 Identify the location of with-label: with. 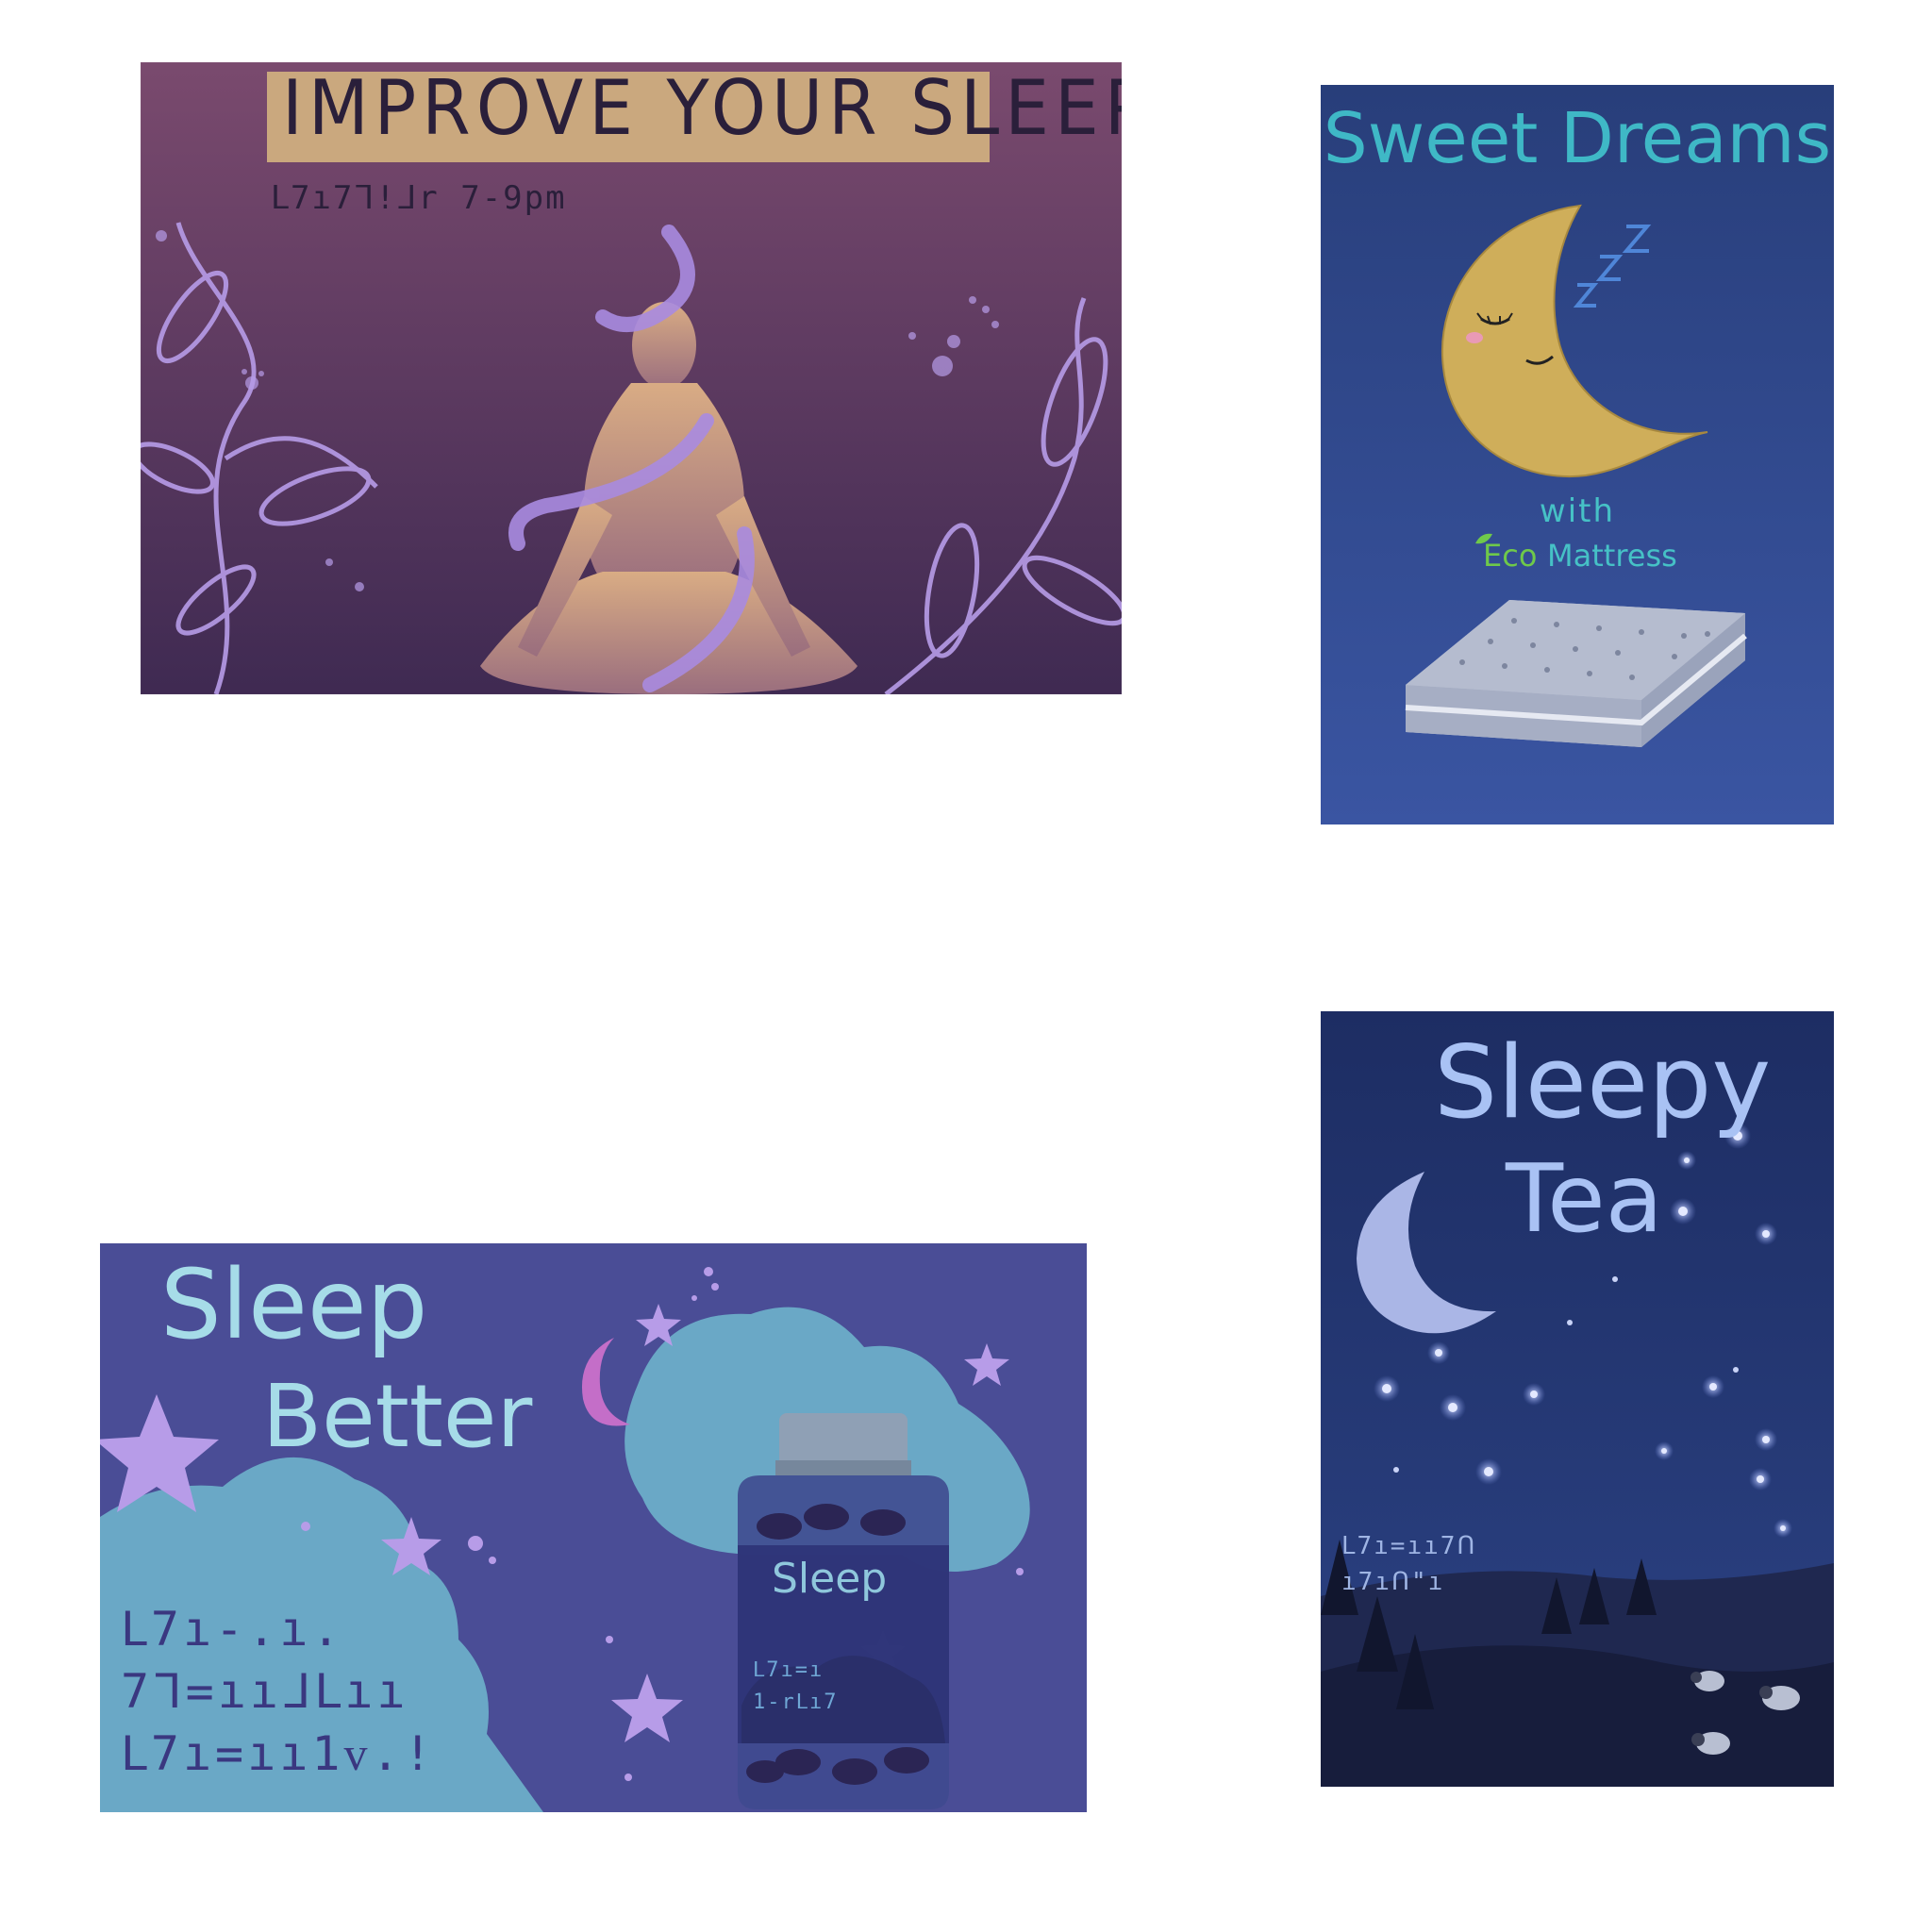
(1577, 511).